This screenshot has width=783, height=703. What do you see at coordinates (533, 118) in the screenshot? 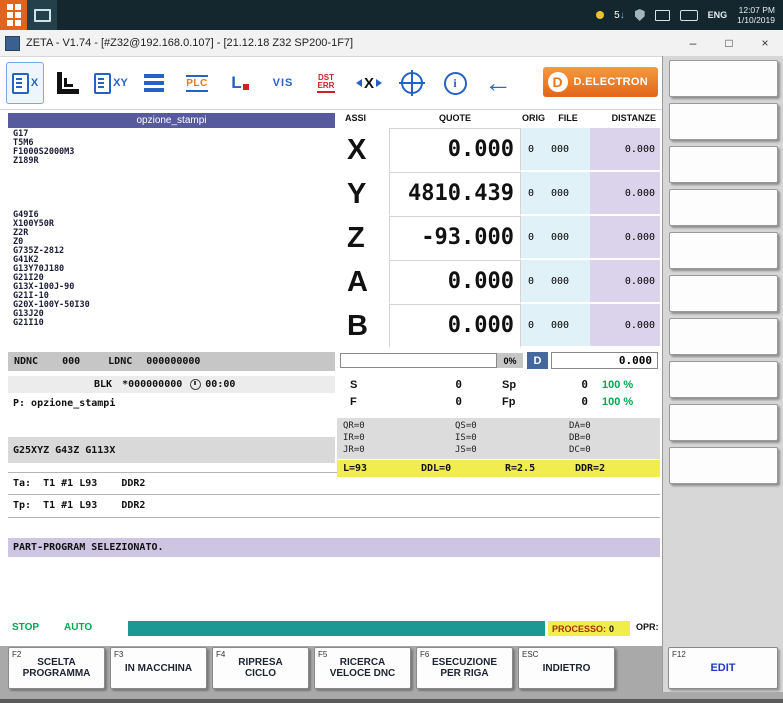
I see `col-orig: ORIG` at bounding box center [533, 118].